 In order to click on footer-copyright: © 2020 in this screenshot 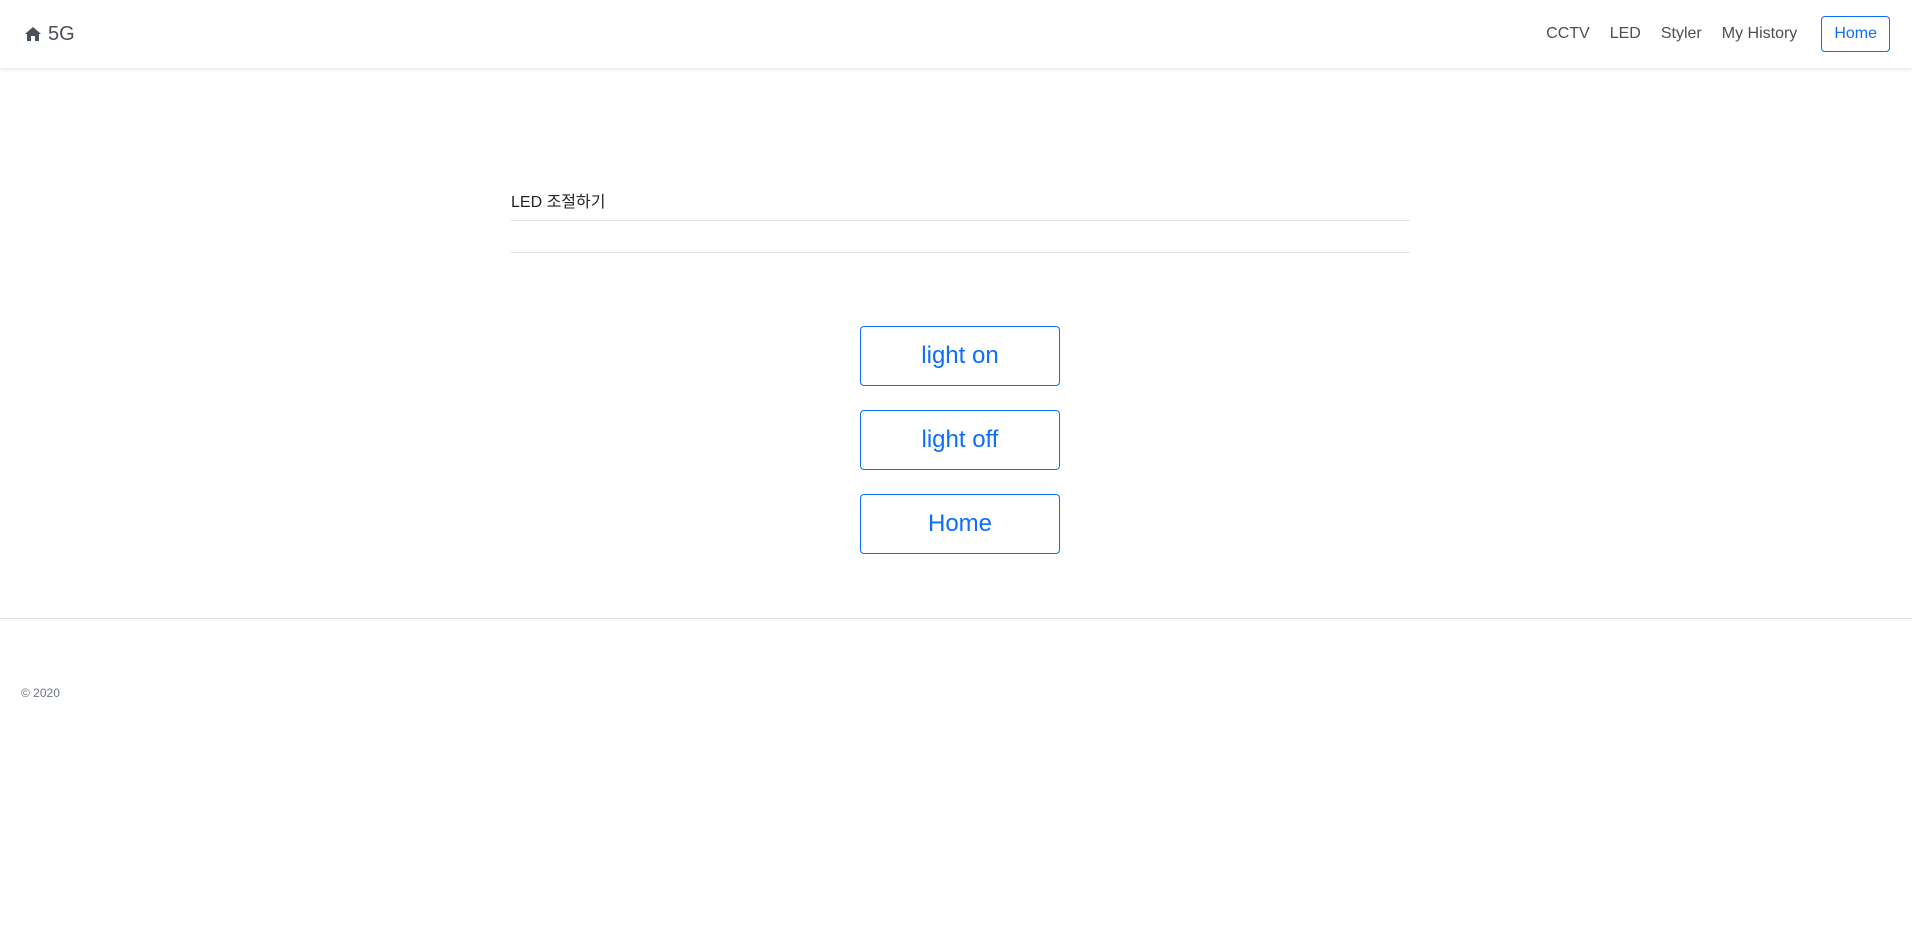, I will do `click(40, 693)`.